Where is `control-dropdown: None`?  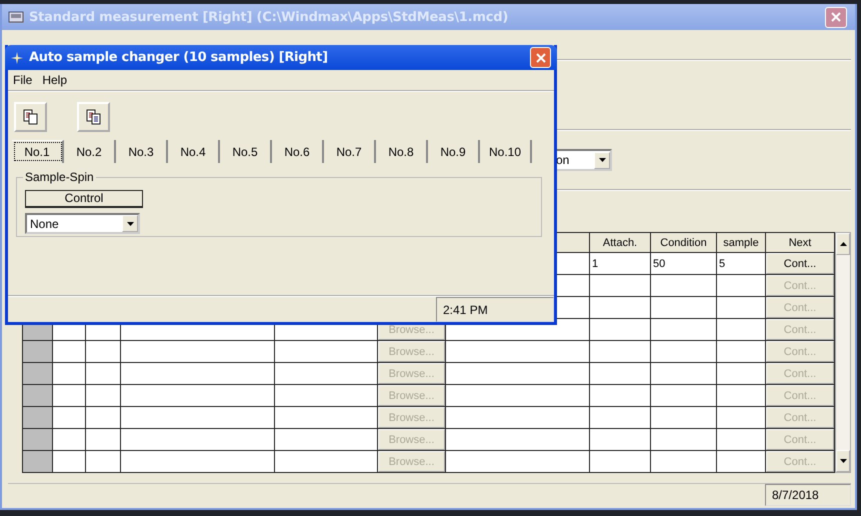 control-dropdown: None is located at coordinates (82, 223).